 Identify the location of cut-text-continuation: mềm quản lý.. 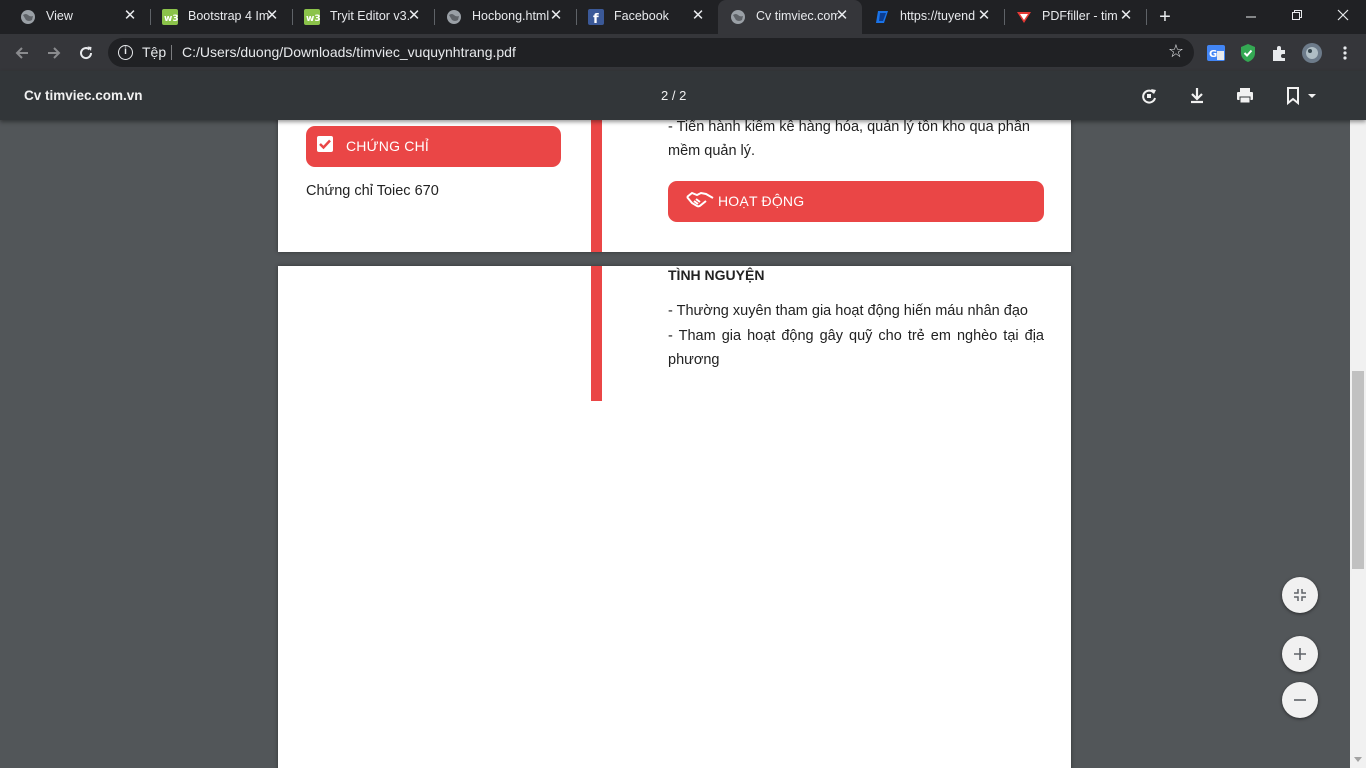
(712, 151).